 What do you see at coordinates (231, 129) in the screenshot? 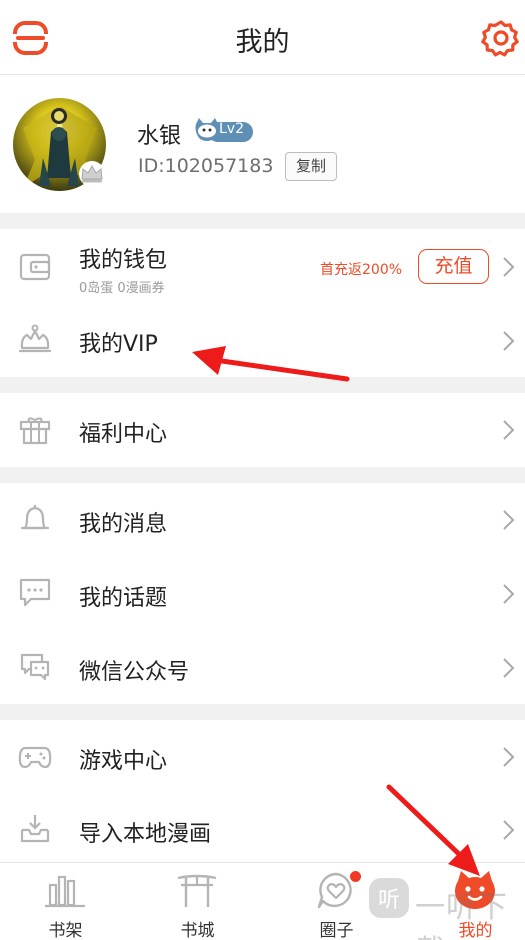
I see `level-text: Lv2` at bounding box center [231, 129].